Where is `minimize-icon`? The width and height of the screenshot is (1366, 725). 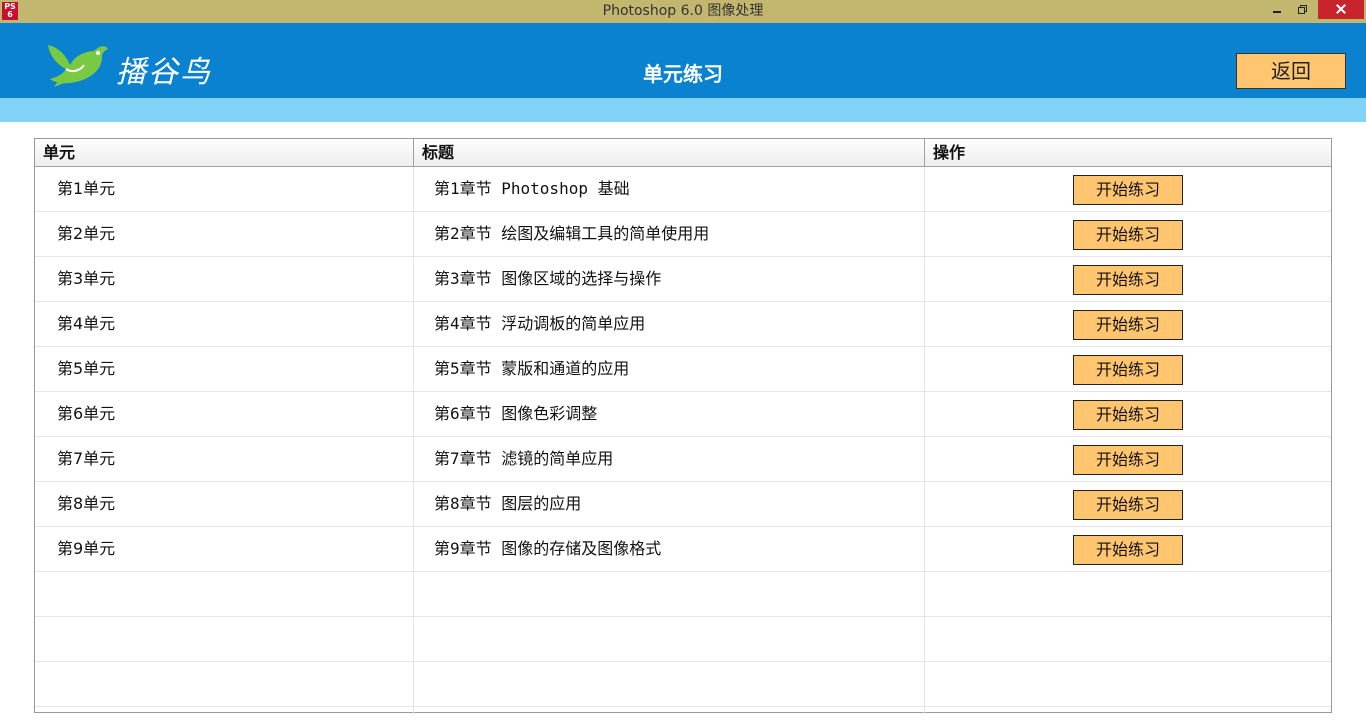
minimize-icon is located at coordinates (1277, 12).